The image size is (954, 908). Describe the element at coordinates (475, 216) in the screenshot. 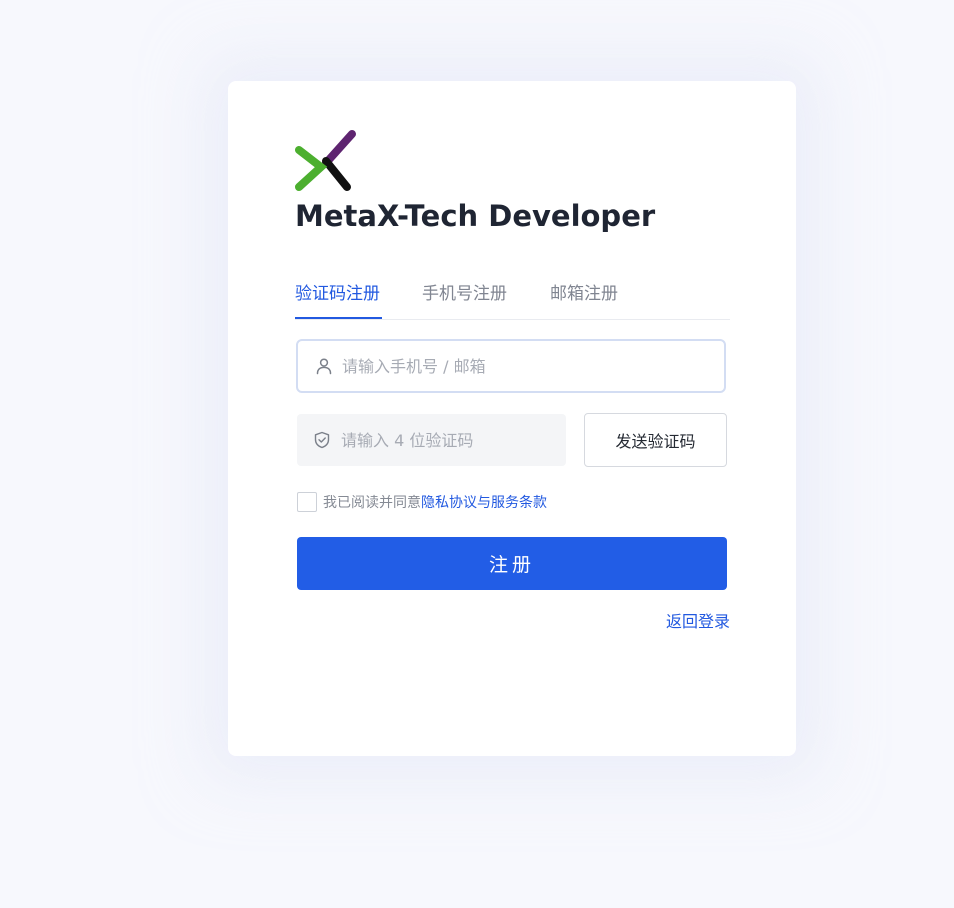

I see `brand-title: MetaX-Tech Developer` at that location.